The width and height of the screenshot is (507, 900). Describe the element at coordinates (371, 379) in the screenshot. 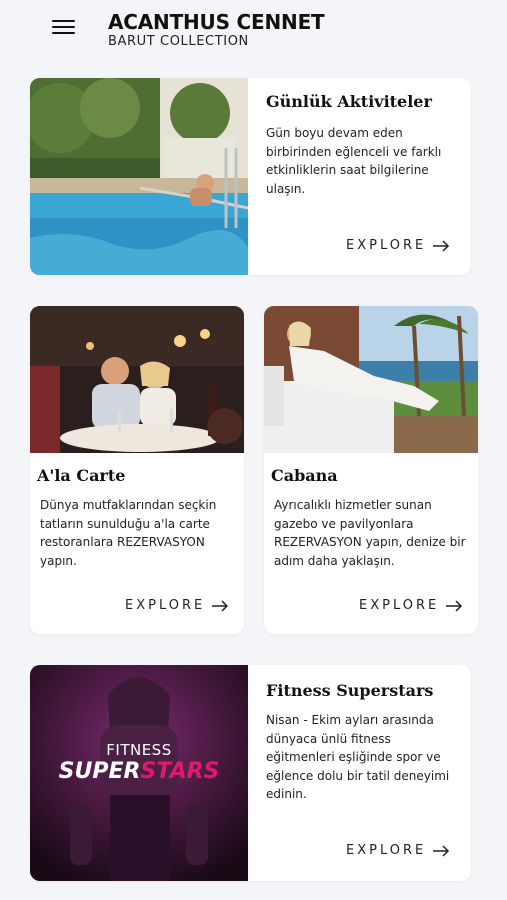

I see `cabana-image` at that location.